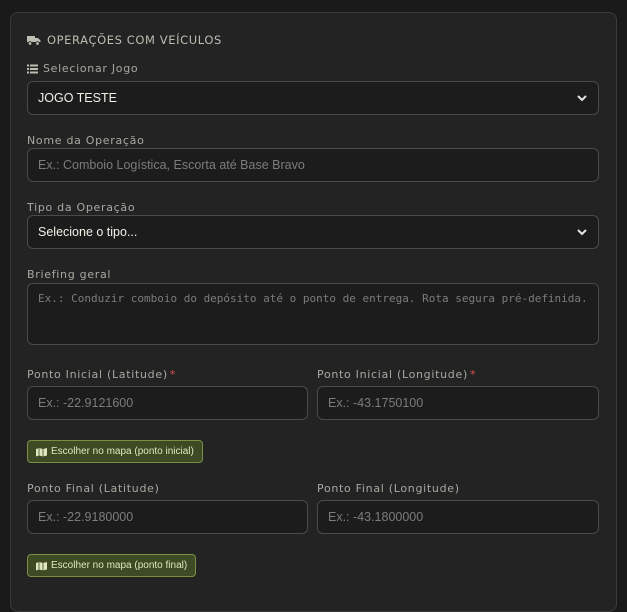 The width and height of the screenshot is (627, 612). Describe the element at coordinates (388, 488) in the screenshot. I see `end-lng-label: Ponto Final (Longitude)` at that location.